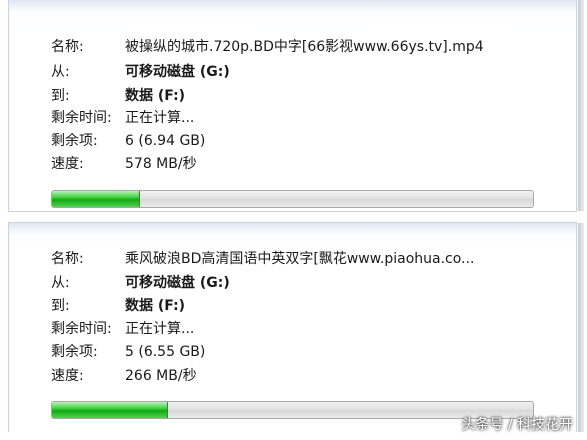  I want to click on speed-row: 速度: 578 MB/秒, so click(124, 164).